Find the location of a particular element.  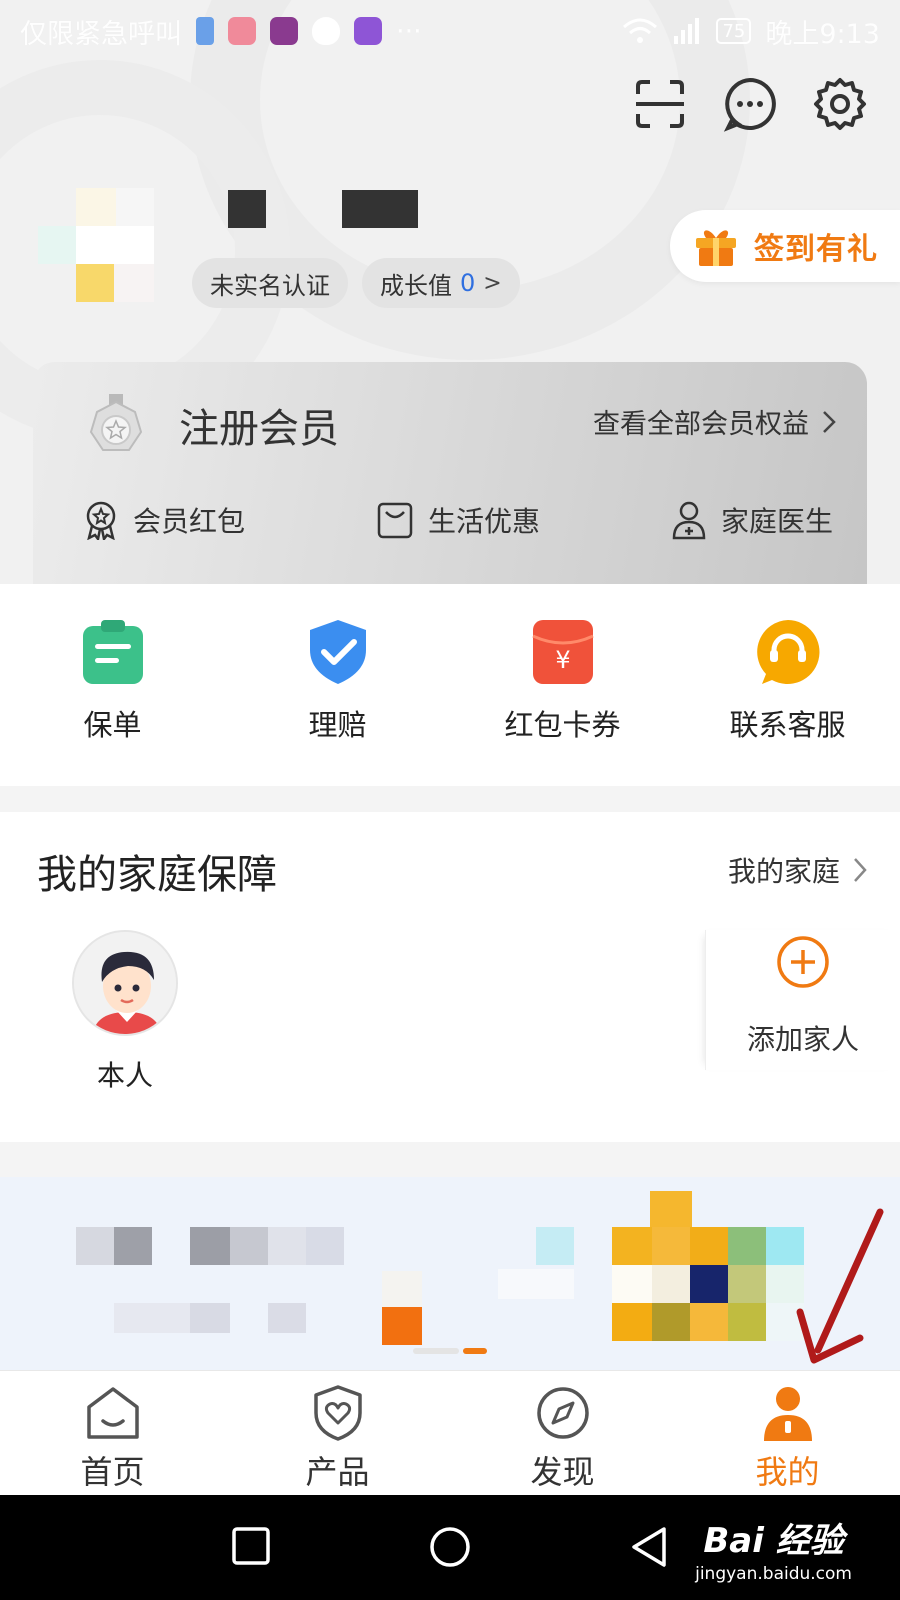

bottom-tab-bar: 首页 产品 发现 我的 is located at coordinates (450, 1432).